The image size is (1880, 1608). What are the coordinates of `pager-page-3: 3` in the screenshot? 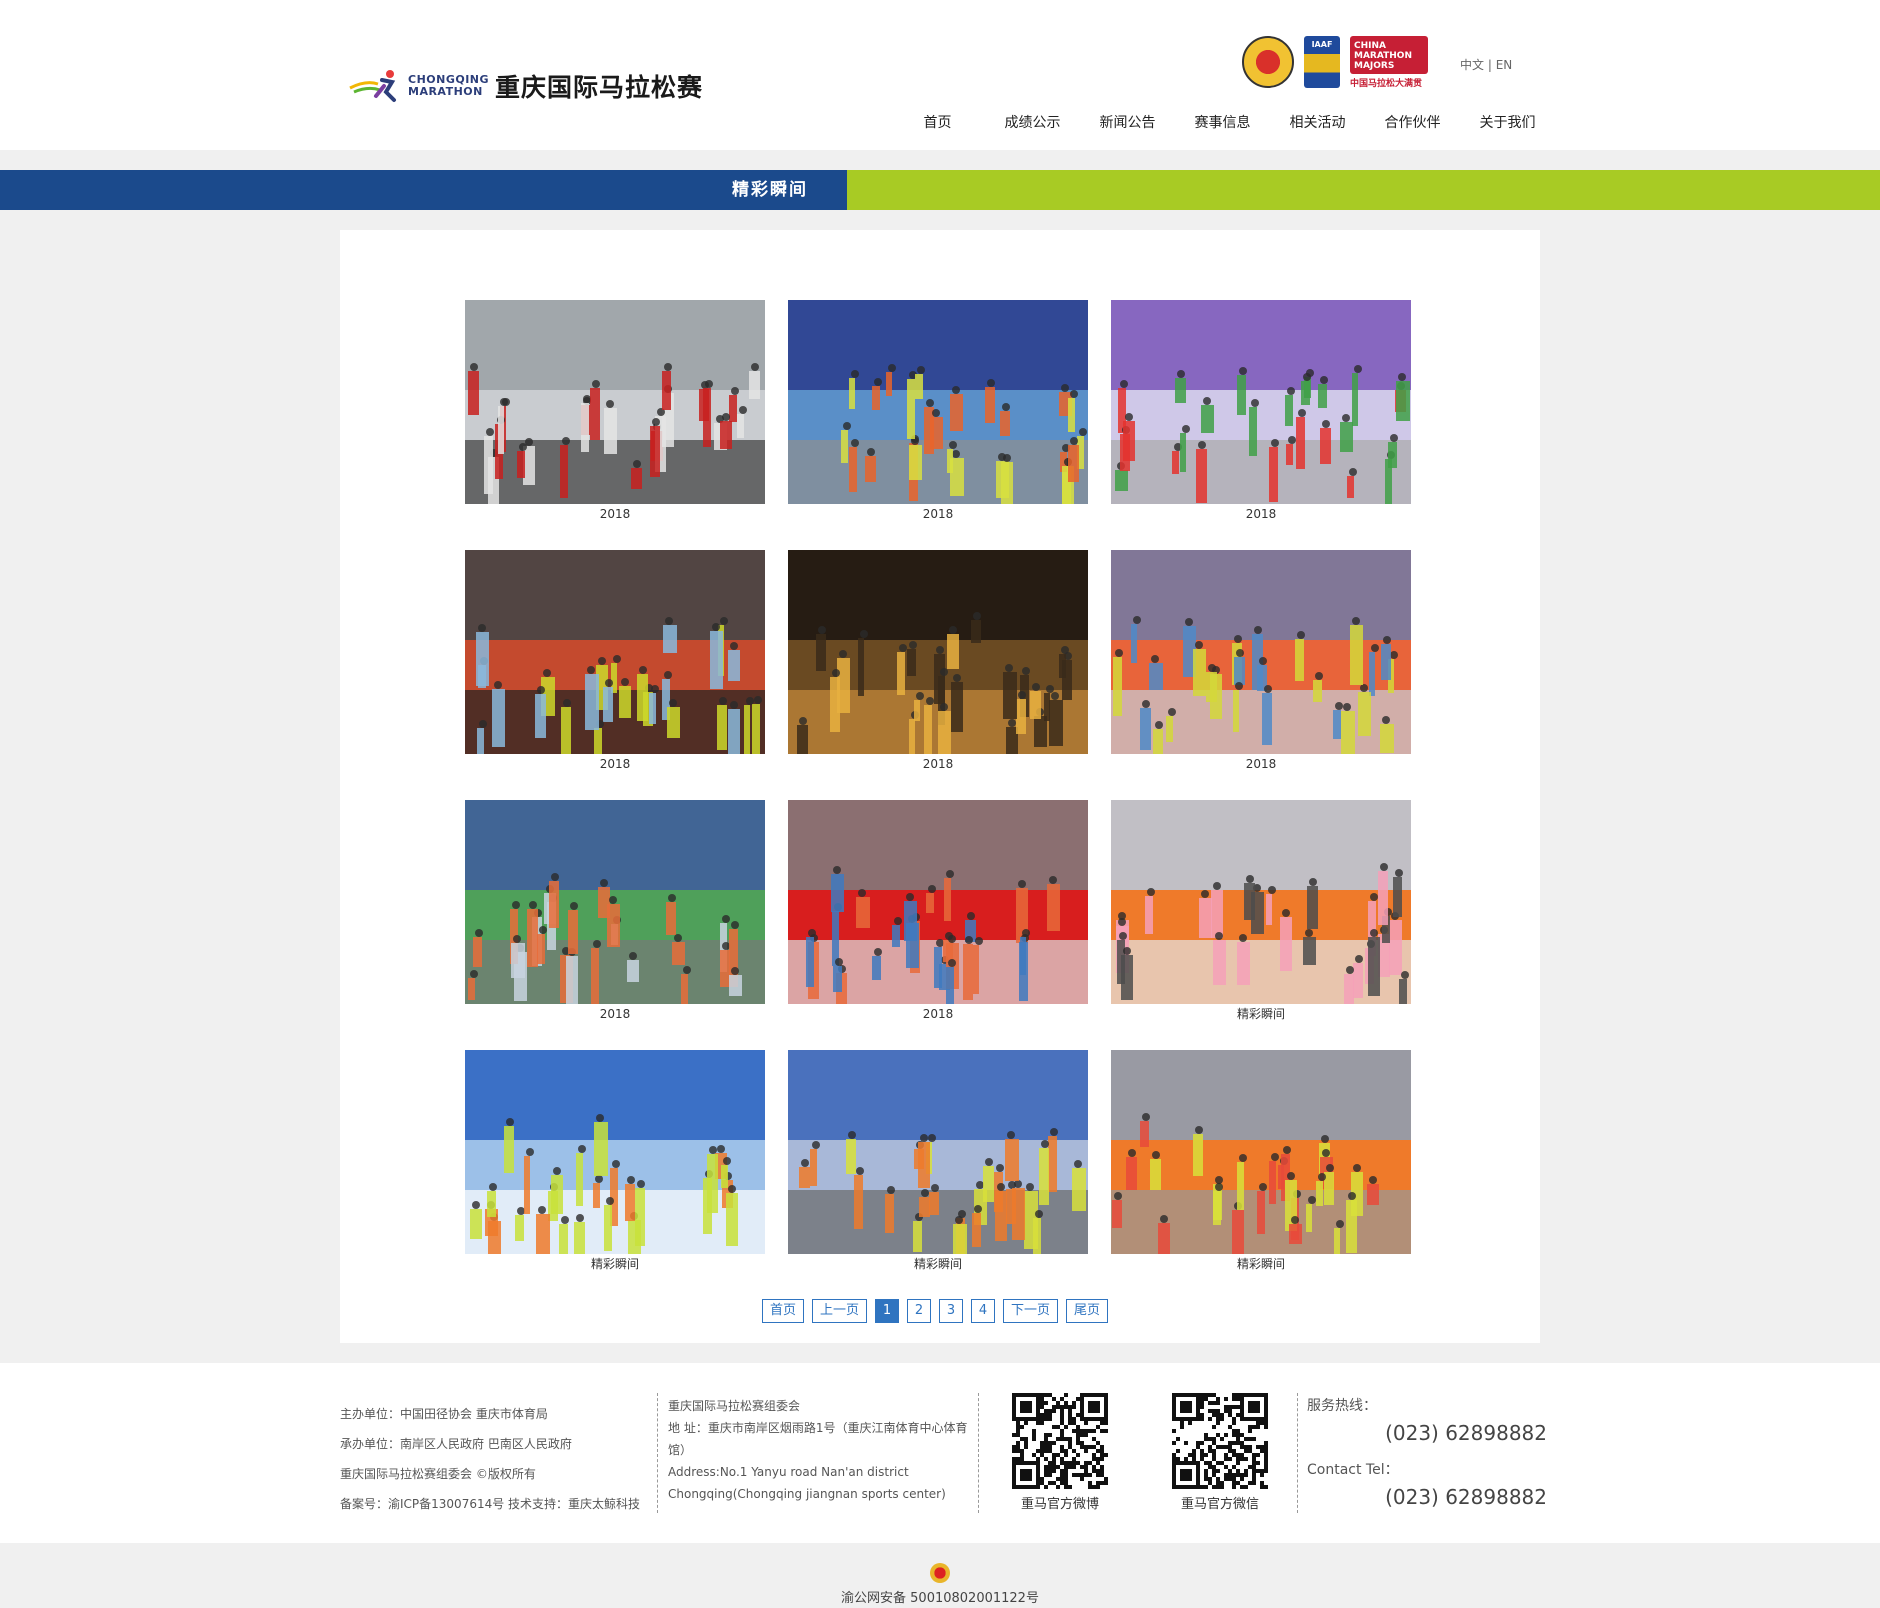 It's located at (951, 1311).